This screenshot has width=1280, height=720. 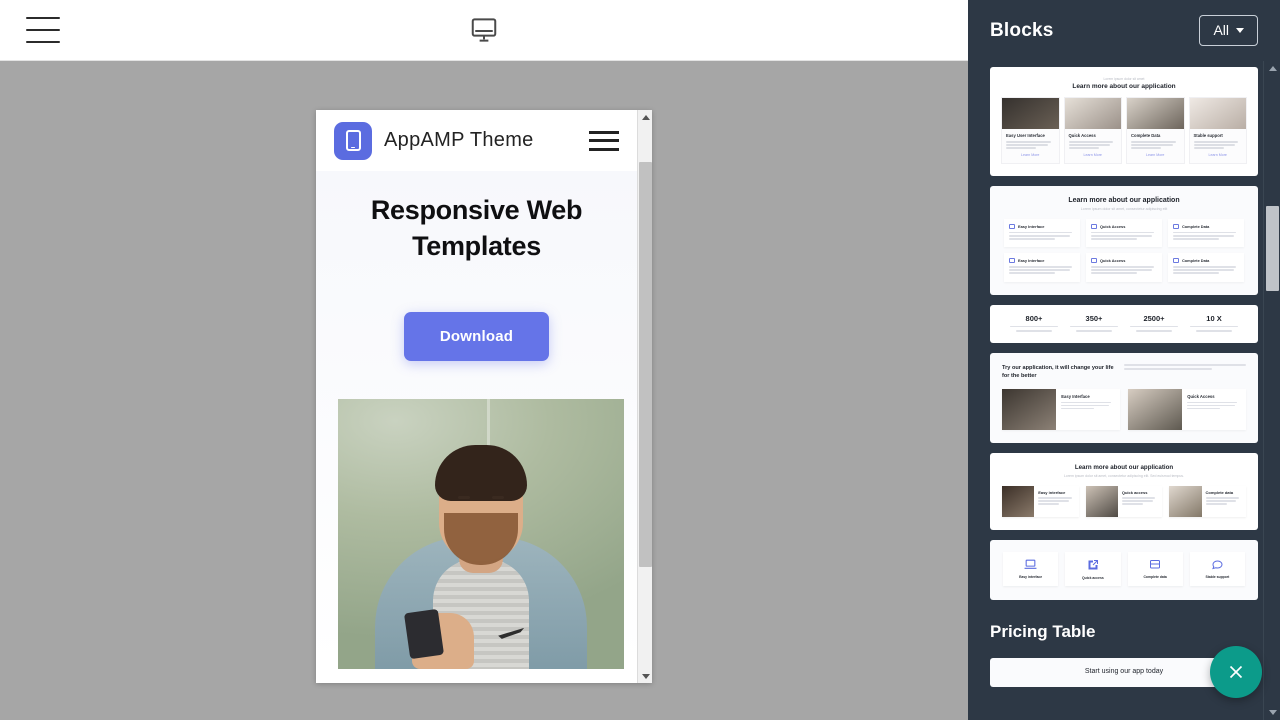 What do you see at coordinates (1217, 568) in the screenshot?
I see `block-card: Stable support` at bounding box center [1217, 568].